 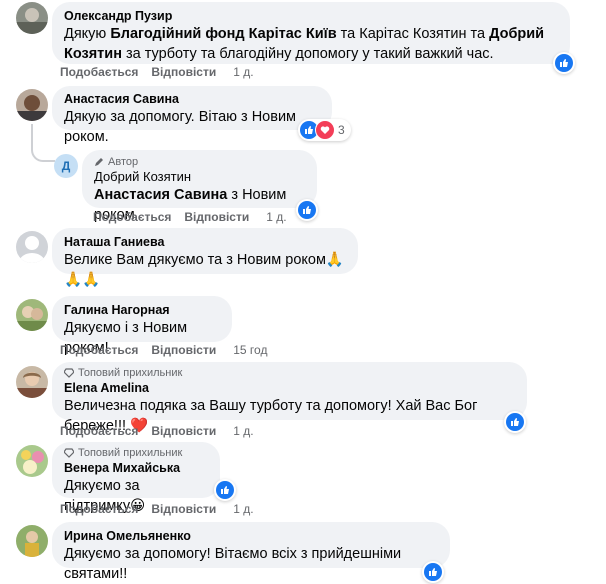 I want to click on comment-text: Дякую за допомогу. Вітаю з Новим роком., so click(x=180, y=127).